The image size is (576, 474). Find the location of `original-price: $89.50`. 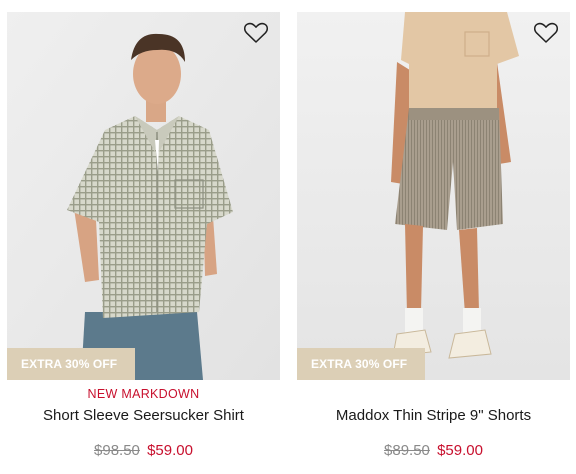

original-price: $89.50 is located at coordinates (407, 450).